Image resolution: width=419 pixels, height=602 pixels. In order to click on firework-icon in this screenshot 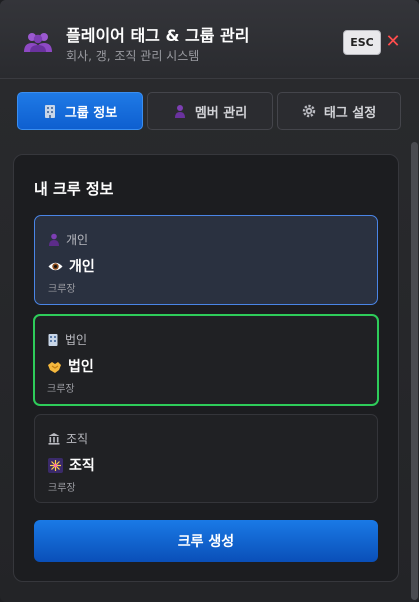, I will do `click(55, 465)`.